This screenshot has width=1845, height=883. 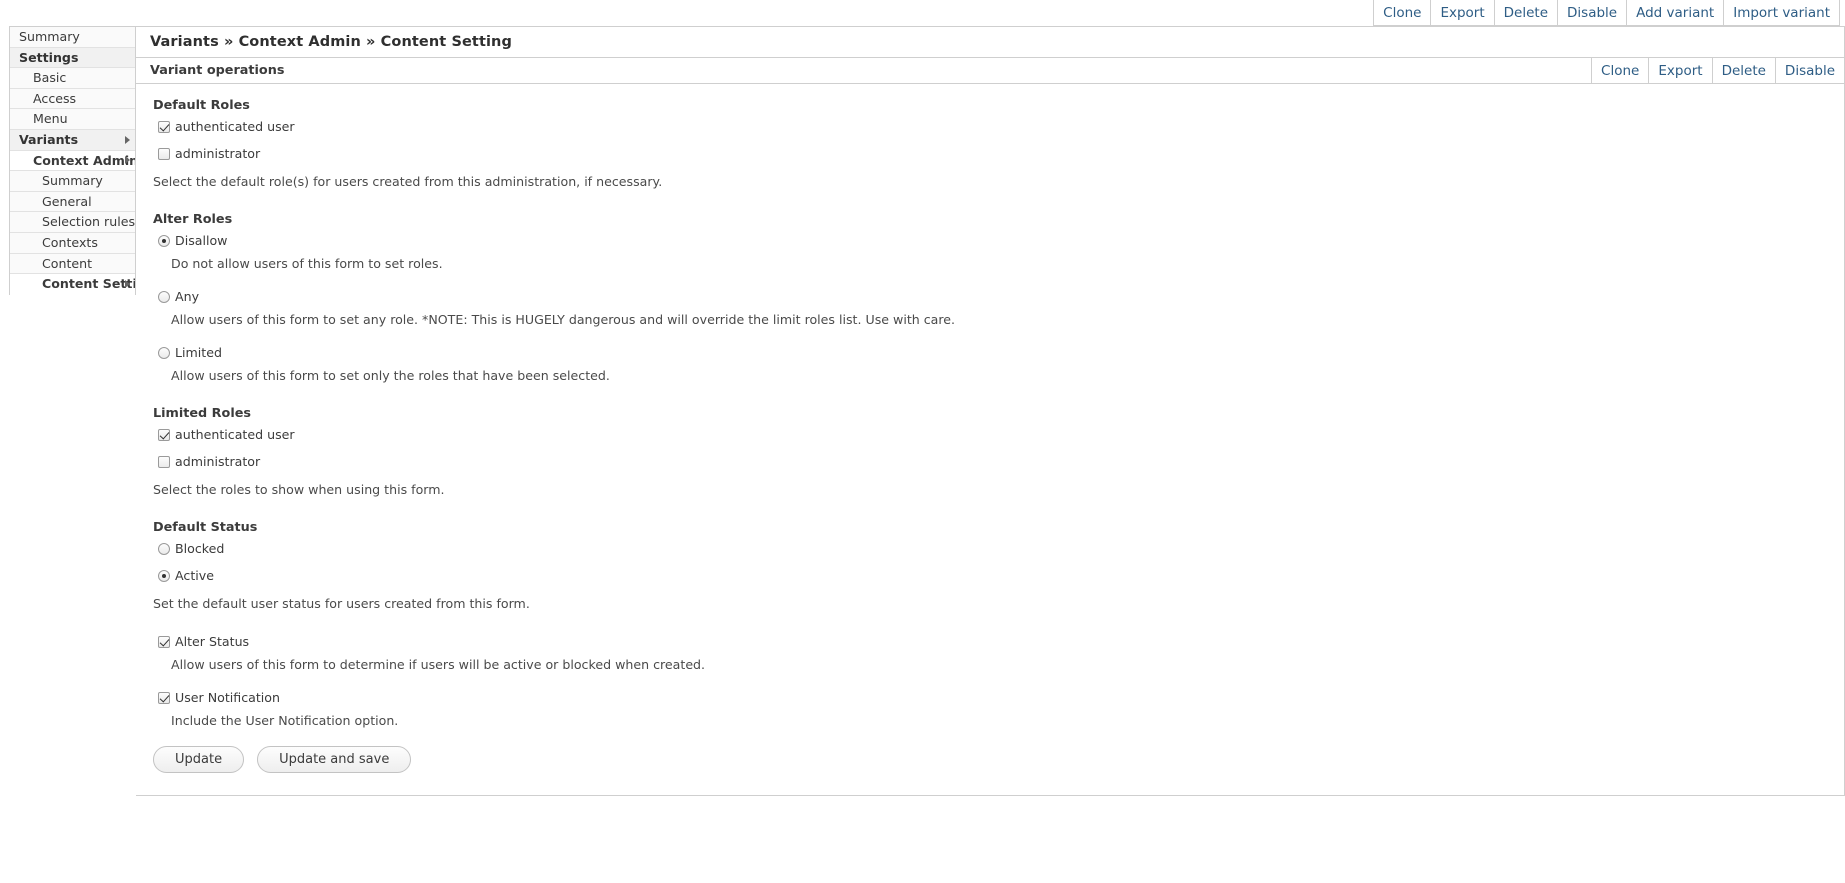 I want to click on limited-roles-option-administrator: administrator, so click(x=998, y=463).